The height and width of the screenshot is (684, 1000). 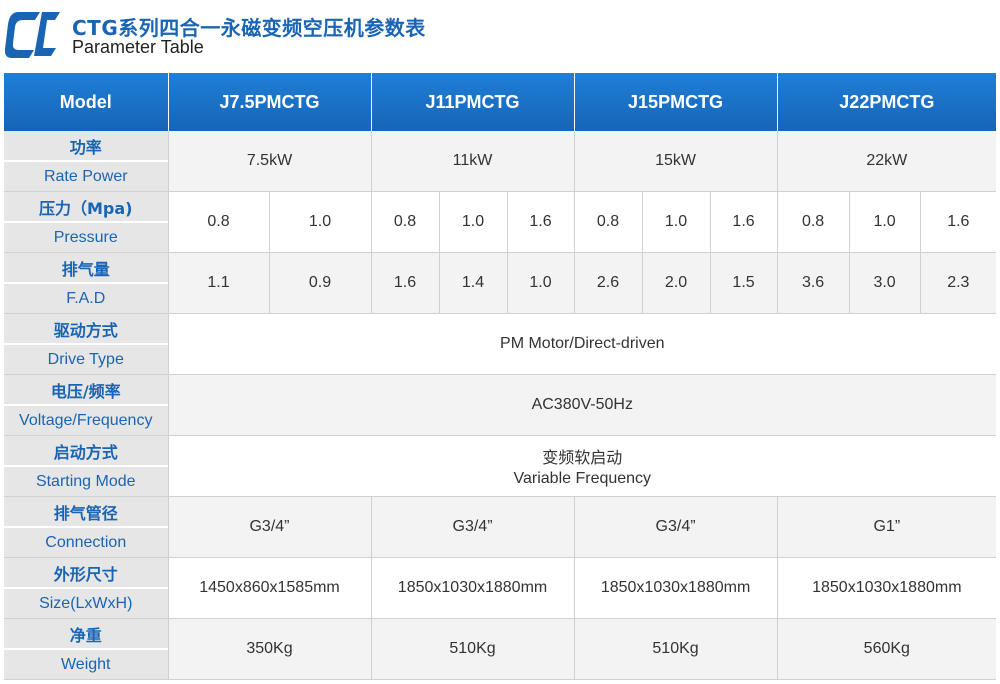 What do you see at coordinates (32, 35) in the screenshot?
I see `ctg-logo-icon` at bounding box center [32, 35].